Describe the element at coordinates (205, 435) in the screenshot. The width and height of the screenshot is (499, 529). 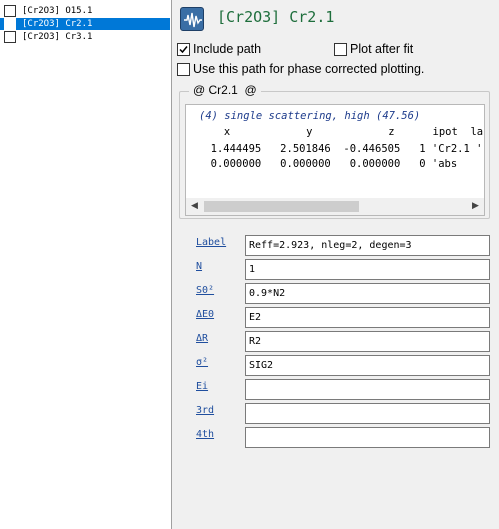
I see `param-fourth-label: 4th` at that location.